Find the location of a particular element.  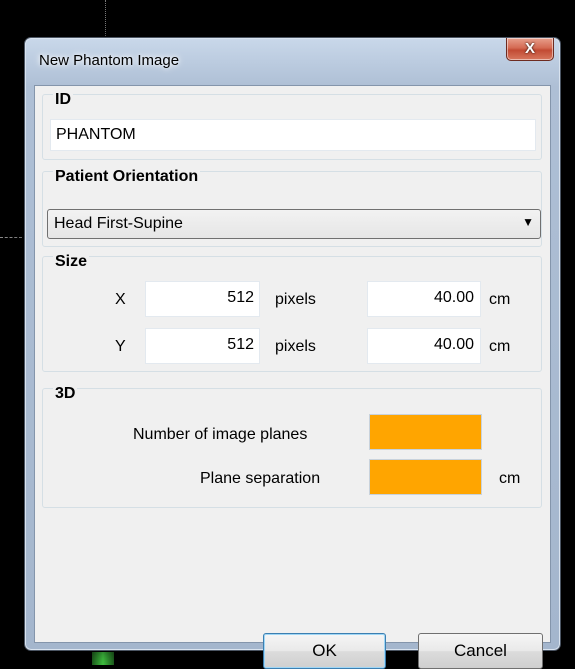

patient-orientation-value: Head First-Supine is located at coordinates (118, 223).